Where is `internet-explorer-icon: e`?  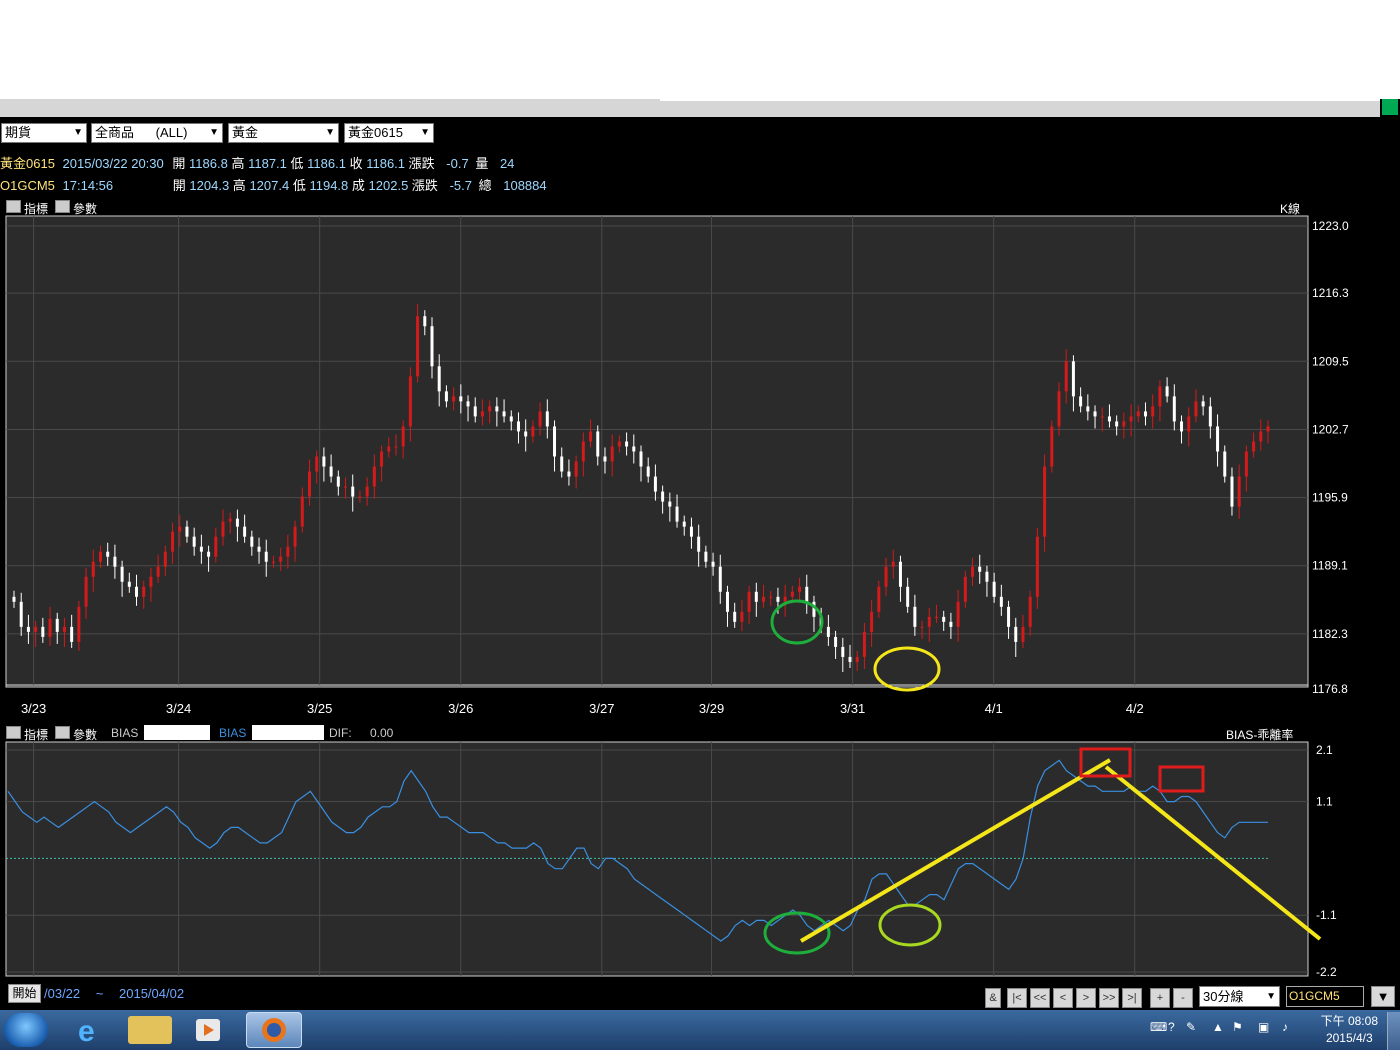 internet-explorer-icon: e is located at coordinates (90, 1031).